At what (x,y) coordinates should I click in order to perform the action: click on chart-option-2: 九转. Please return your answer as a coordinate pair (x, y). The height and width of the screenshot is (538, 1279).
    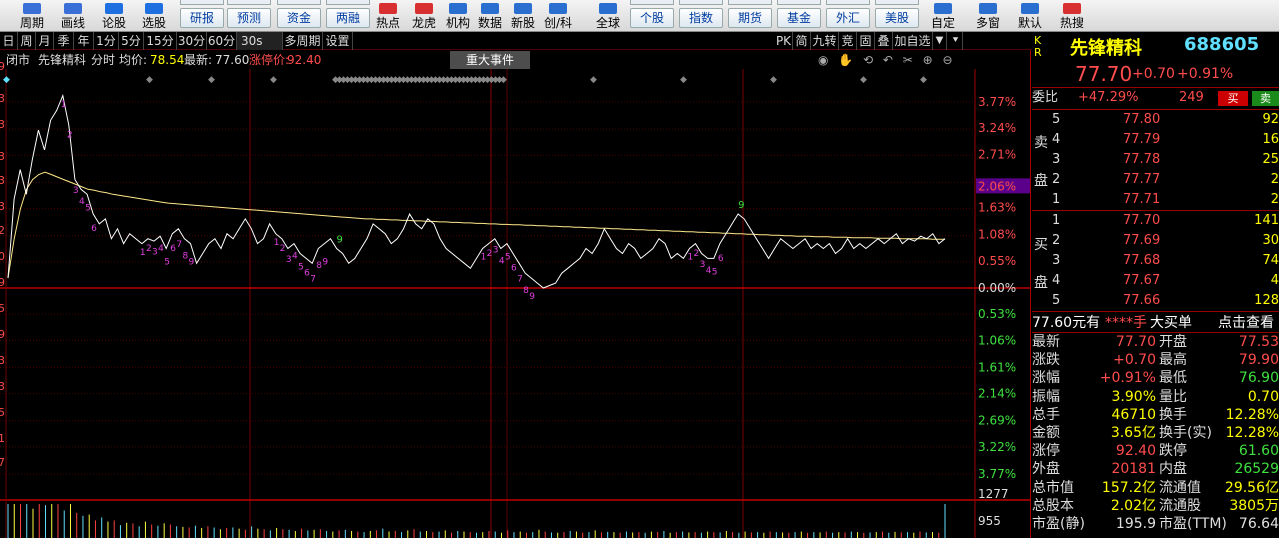
    Looking at the image, I should click on (825, 41).